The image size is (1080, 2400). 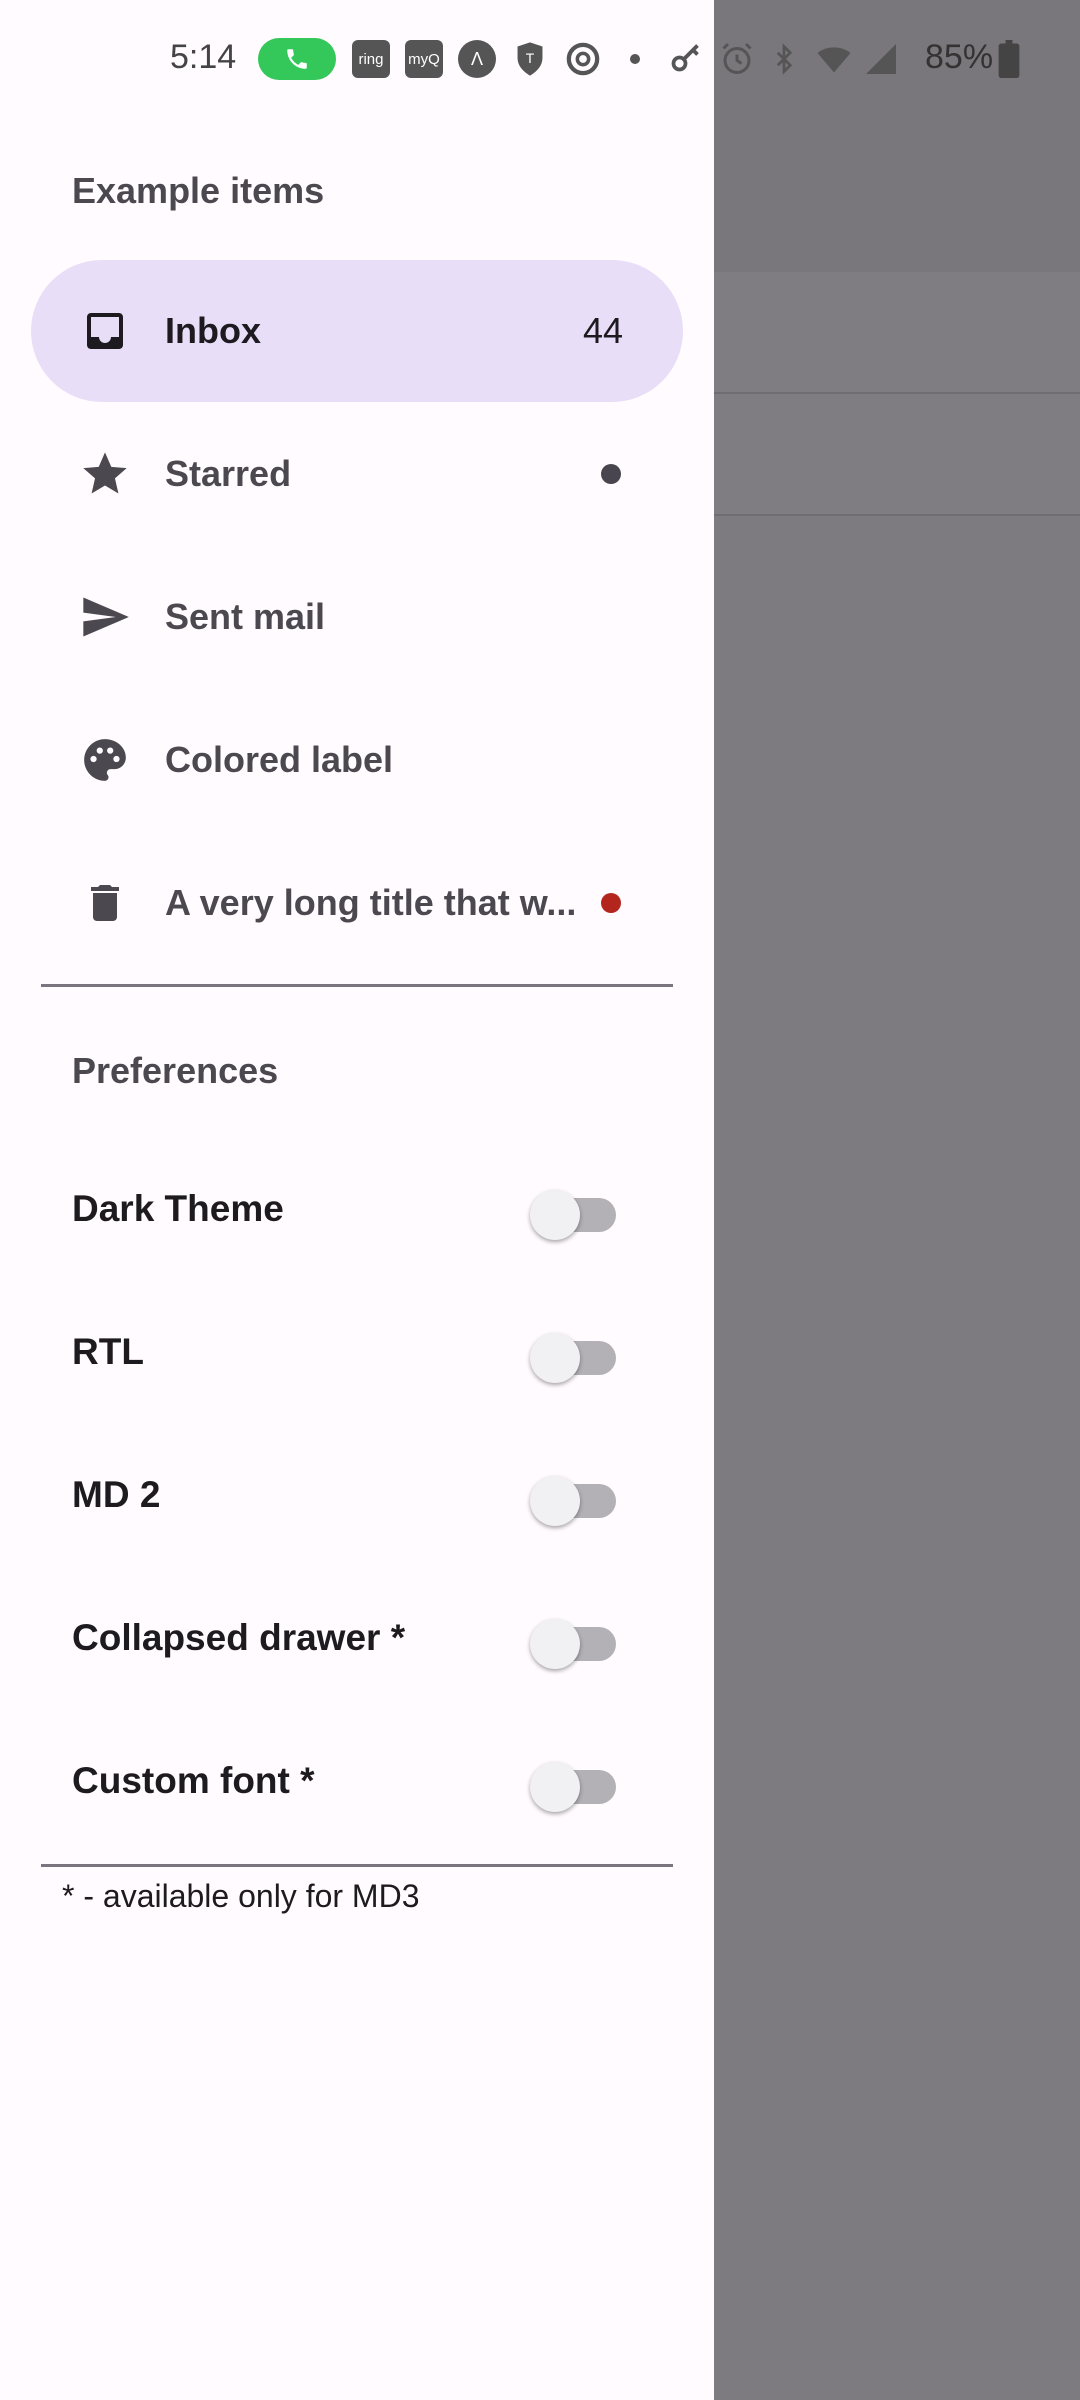 I want to click on section-title-preferences: Preferences, so click(x=175, y=1070).